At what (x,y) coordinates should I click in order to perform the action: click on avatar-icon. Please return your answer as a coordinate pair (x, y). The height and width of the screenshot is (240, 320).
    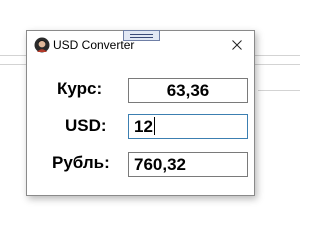
    Looking at the image, I should click on (42, 45).